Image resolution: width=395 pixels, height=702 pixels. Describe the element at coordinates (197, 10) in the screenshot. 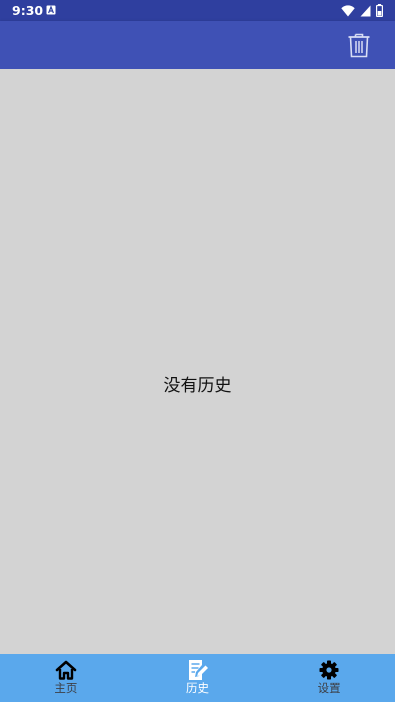

I see `status-bar: 9:30` at that location.